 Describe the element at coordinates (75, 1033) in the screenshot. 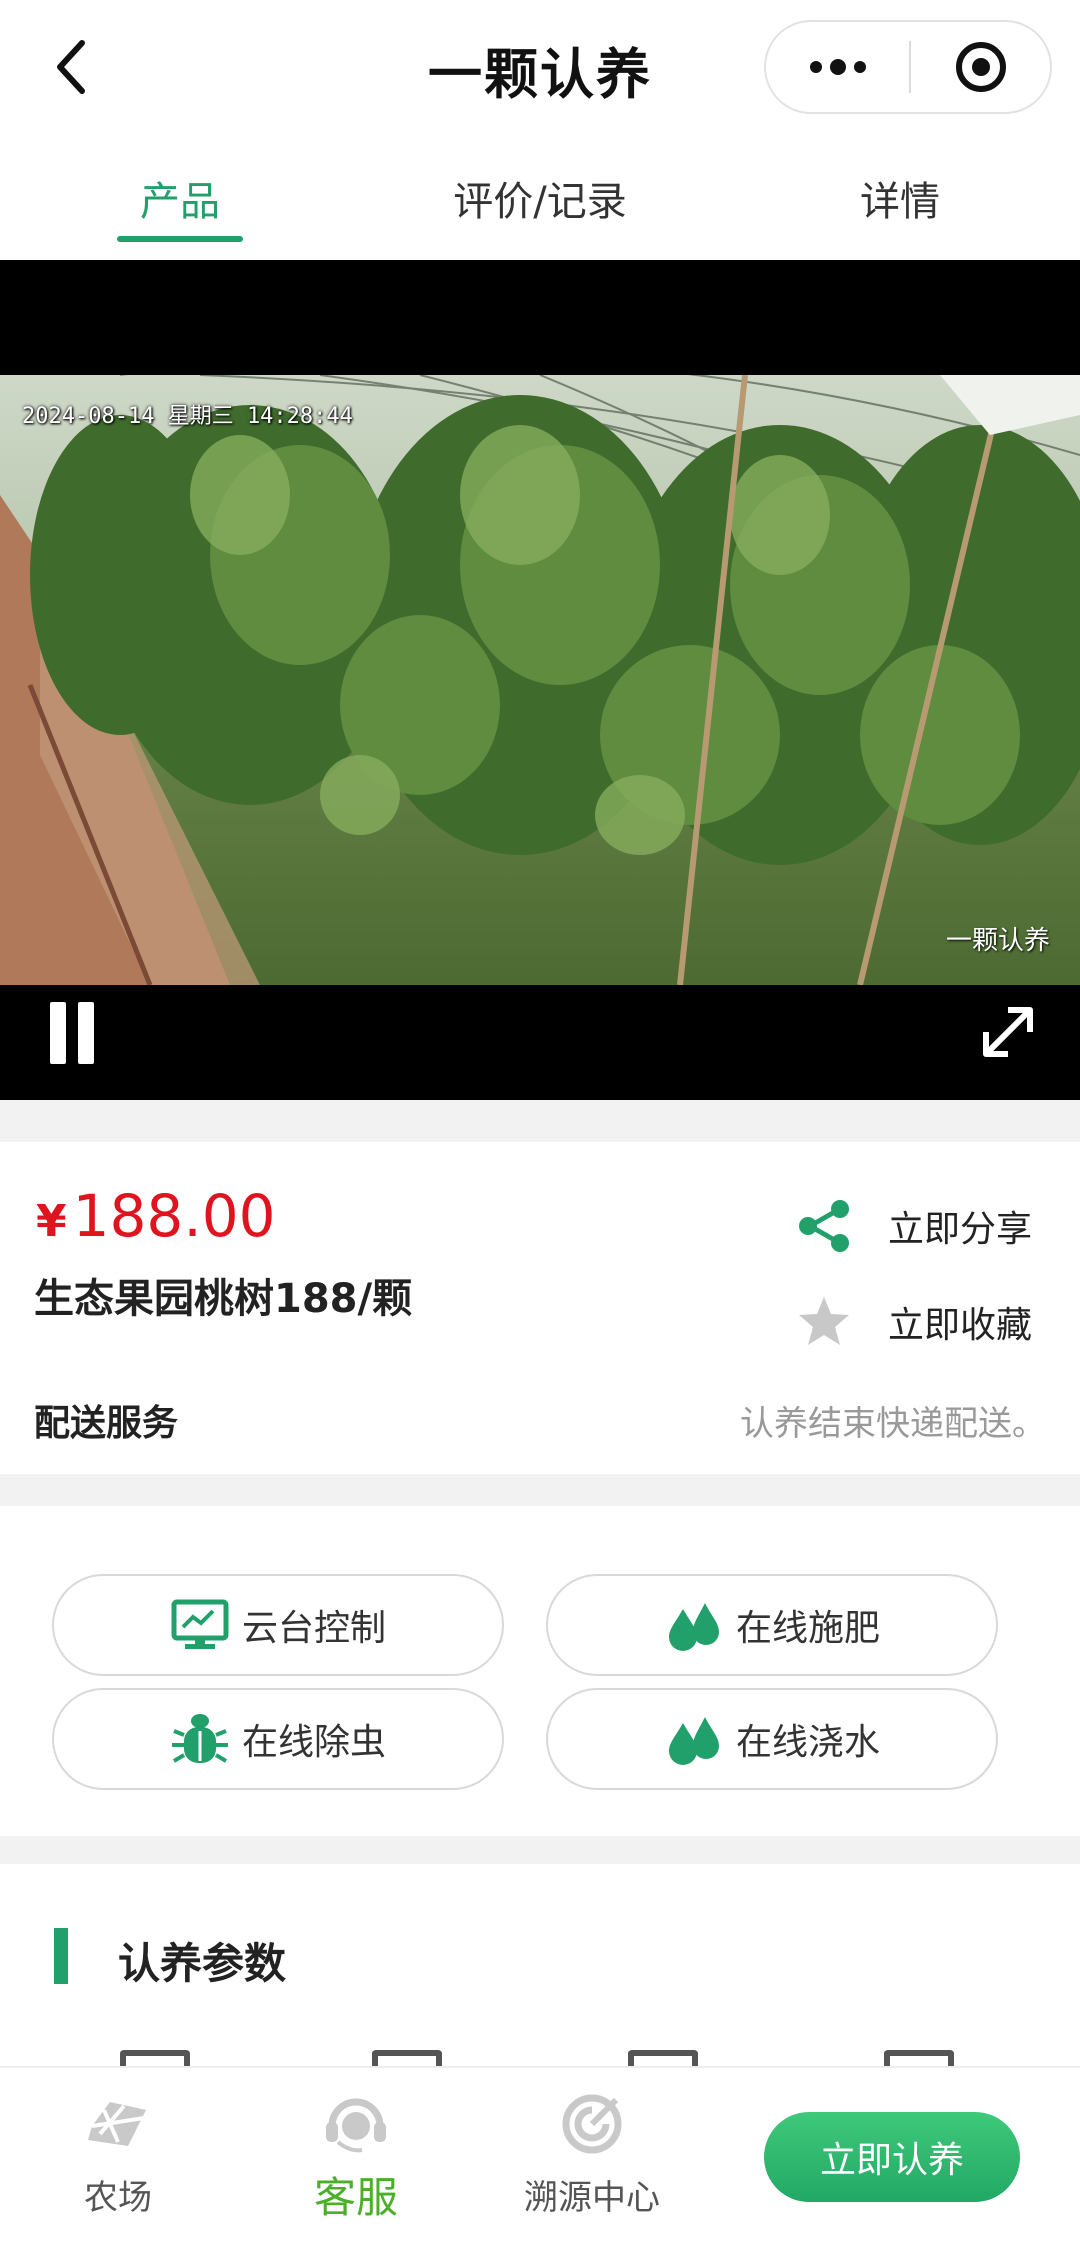

I see `pause-button` at that location.